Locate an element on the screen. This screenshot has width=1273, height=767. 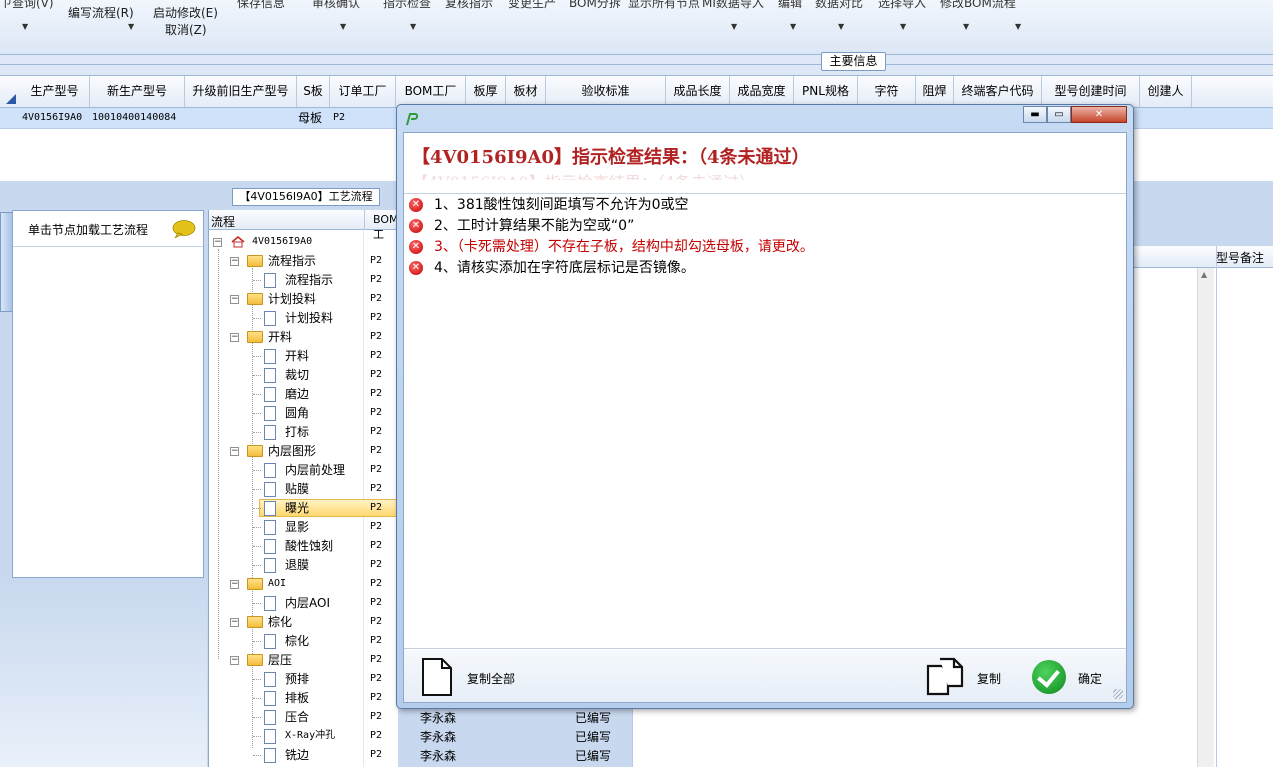
window-controls: ▬ ▭ ✕ is located at coordinates (1075, 114).